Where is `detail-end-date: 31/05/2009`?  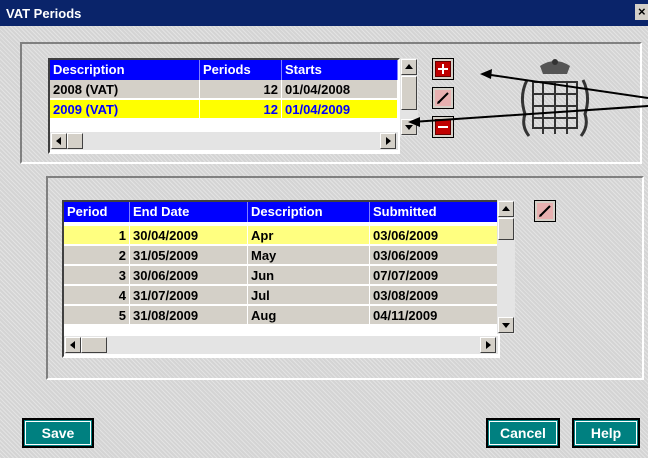
detail-end-date: 31/05/2009 is located at coordinates (189, 255).